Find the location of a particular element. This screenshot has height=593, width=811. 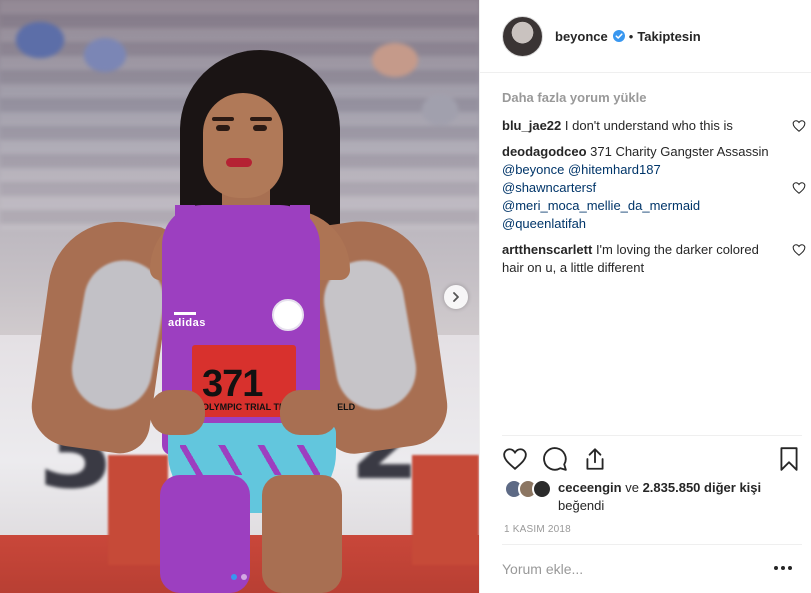

liker-avatars is located at coordinates (528, 497).